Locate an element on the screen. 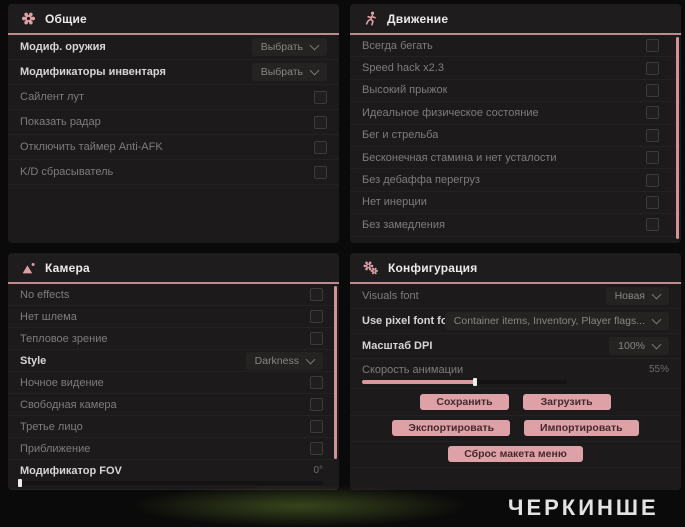  setting-row-checkbox: Нет инерции is located at coordinates (515, 203).